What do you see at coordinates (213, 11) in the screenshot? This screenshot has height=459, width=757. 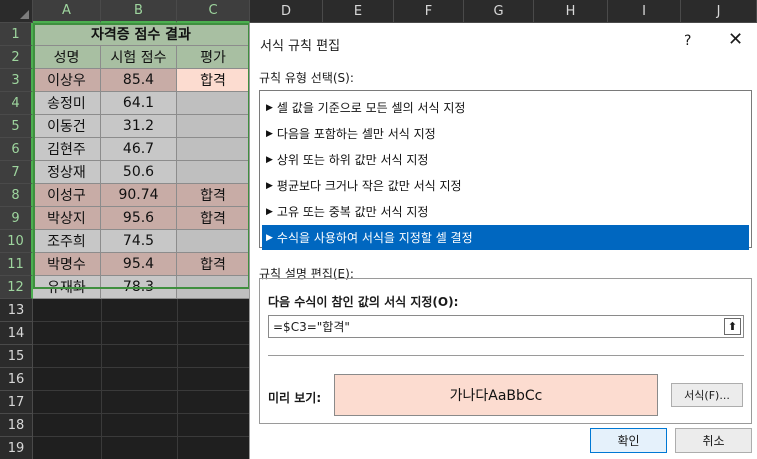 I see `column-header-c: C` at bounding box center [213, 11].